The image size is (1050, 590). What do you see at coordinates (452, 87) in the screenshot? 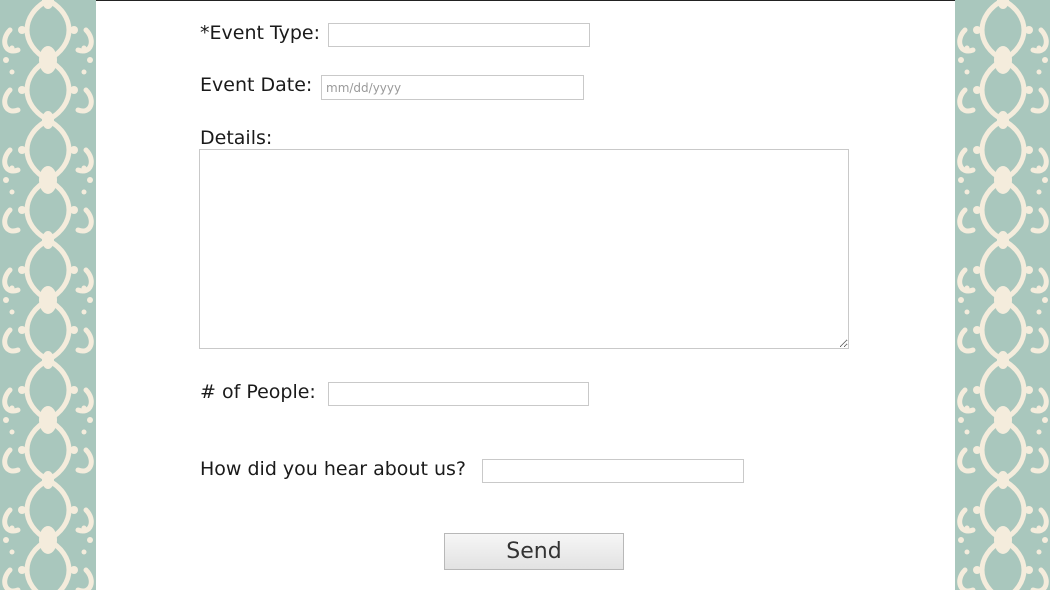
I see `event-date-input` at bounding box center [452, 87].